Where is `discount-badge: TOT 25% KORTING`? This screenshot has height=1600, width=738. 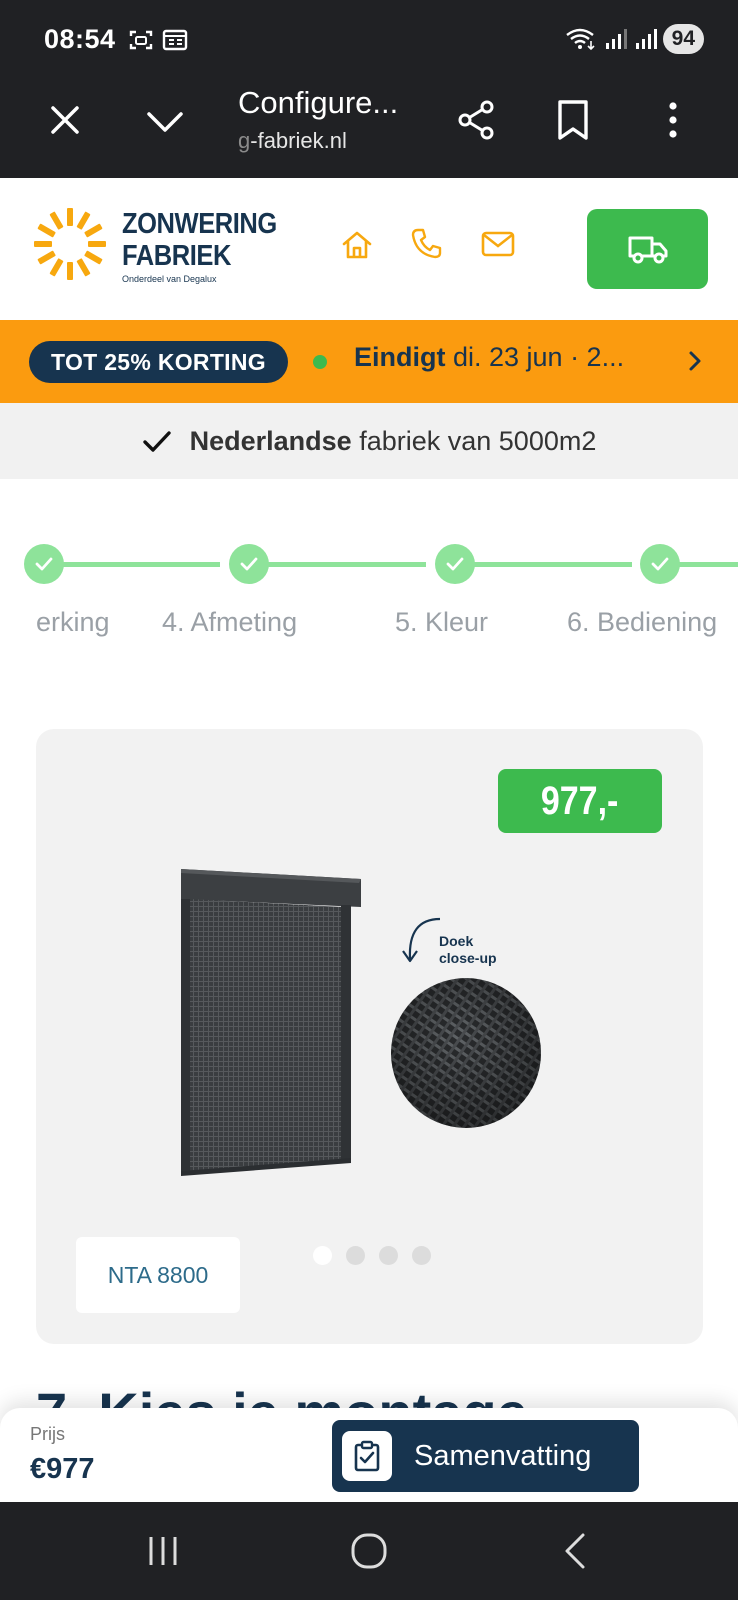
discount-badge: TOT 25% KORTING is located at coordinates (158, 362).